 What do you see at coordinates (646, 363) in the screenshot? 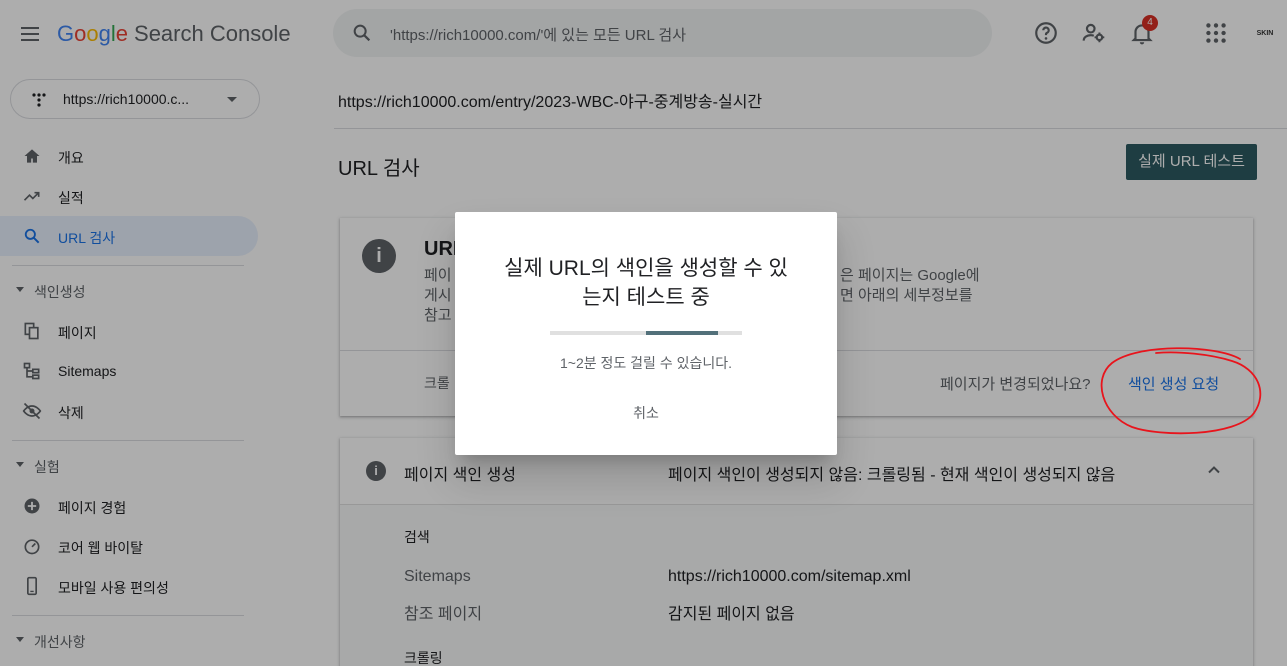
I see `dialog-hint: 1~2분 정도 걸릴 수 있습니다.` at bounding box center [646, 363].